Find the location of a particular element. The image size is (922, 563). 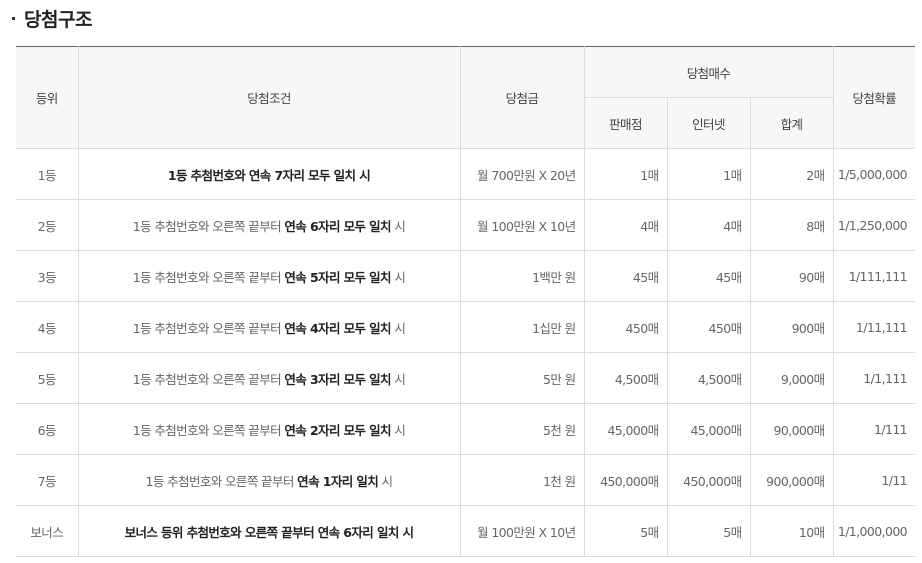

header-probability: 당첨확률 is located at coordinates (874, 97).